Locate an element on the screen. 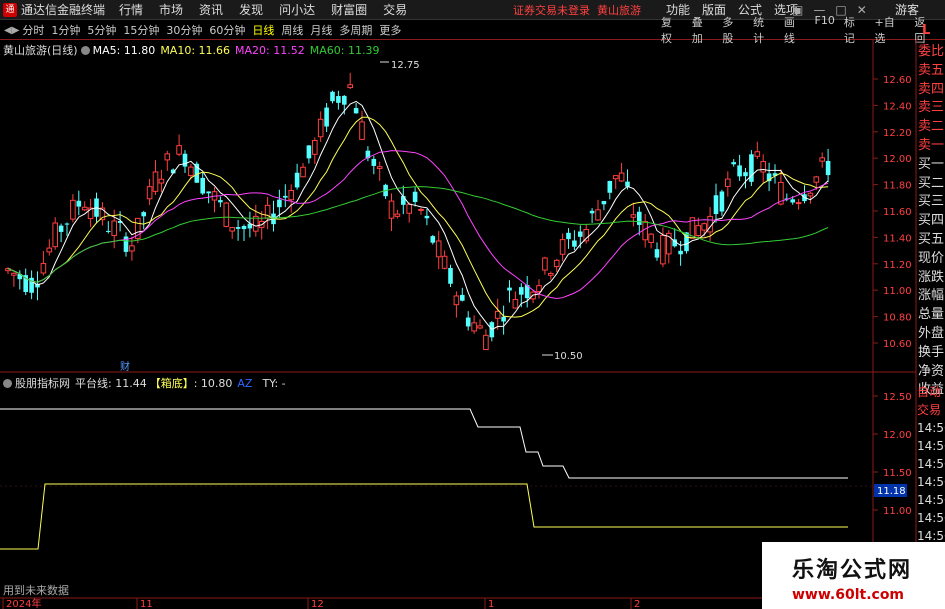 This screenshot has width=945, height=609. y-tick-label: 12.60 is located at coordinates (897, 80).